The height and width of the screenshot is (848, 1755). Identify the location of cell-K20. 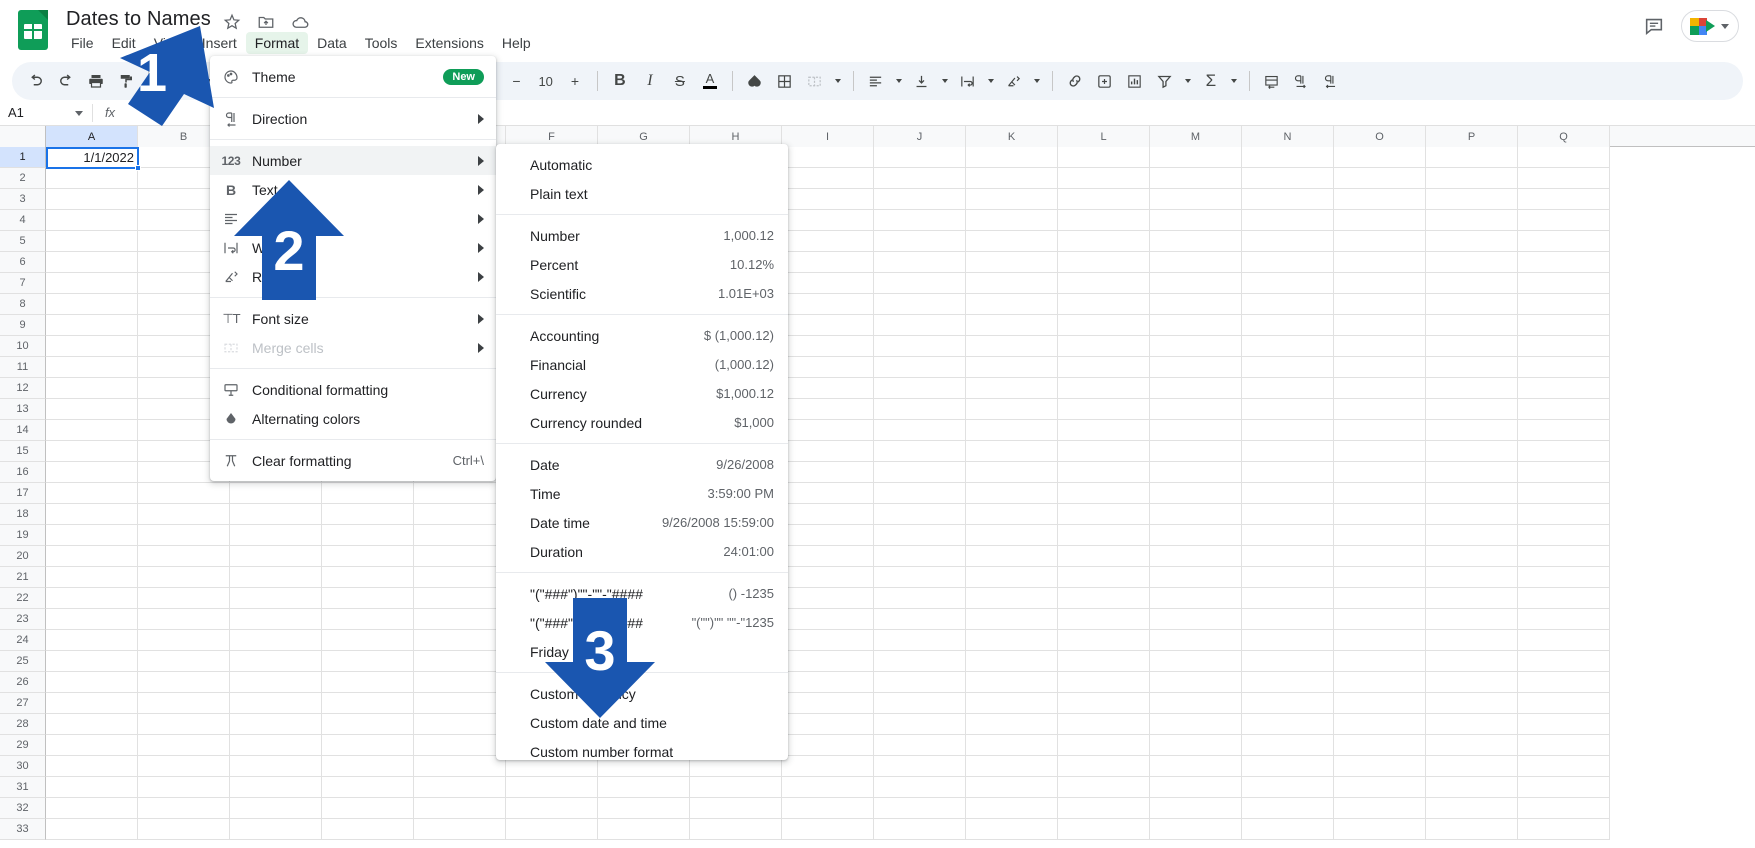
(1012, 556).